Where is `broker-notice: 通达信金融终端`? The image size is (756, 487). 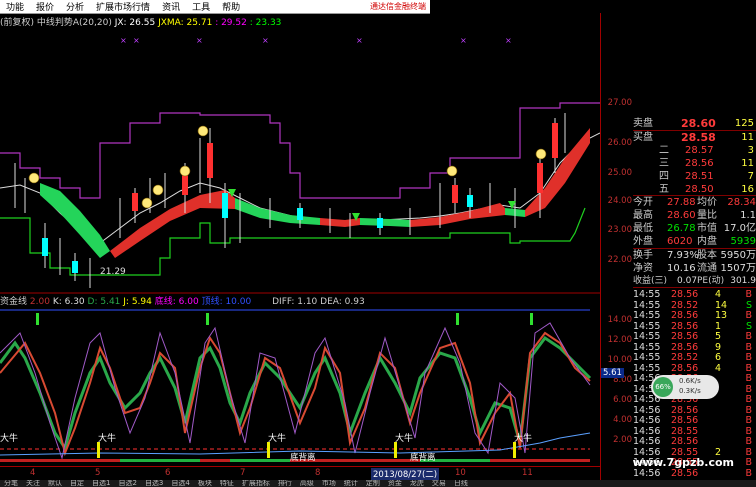
broker-notice: 通达信金融终端 is located at coordinates (398, 6).